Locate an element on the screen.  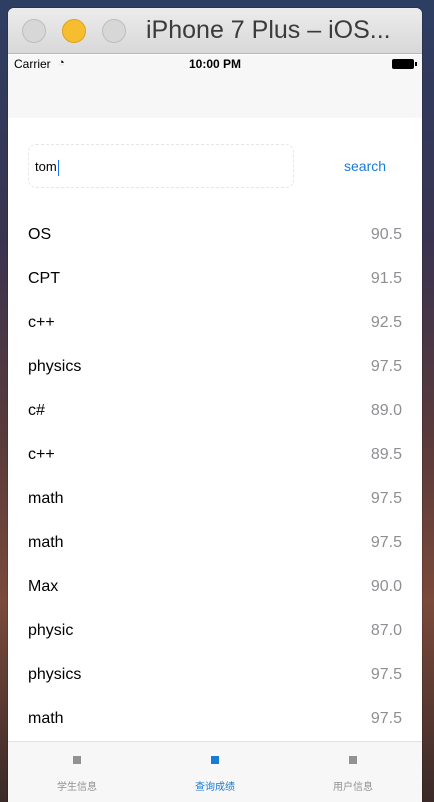
list-item: OS 90.5 is located at coordinates (215, 236).